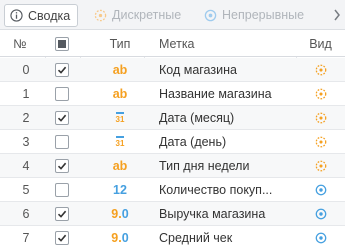 The width and height of the screenshot is (345, 249). Describe the element at coordinates (224, 165) in the screenshot. I see `variable-label: Тип дня недели` at that location.